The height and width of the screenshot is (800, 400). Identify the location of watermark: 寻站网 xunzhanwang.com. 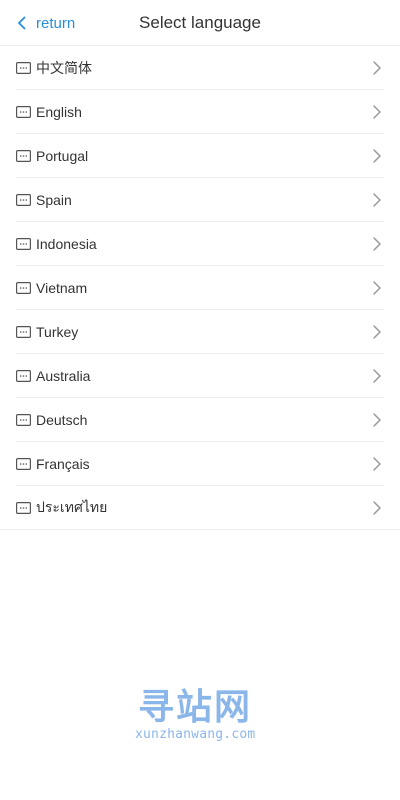
(195, 715).